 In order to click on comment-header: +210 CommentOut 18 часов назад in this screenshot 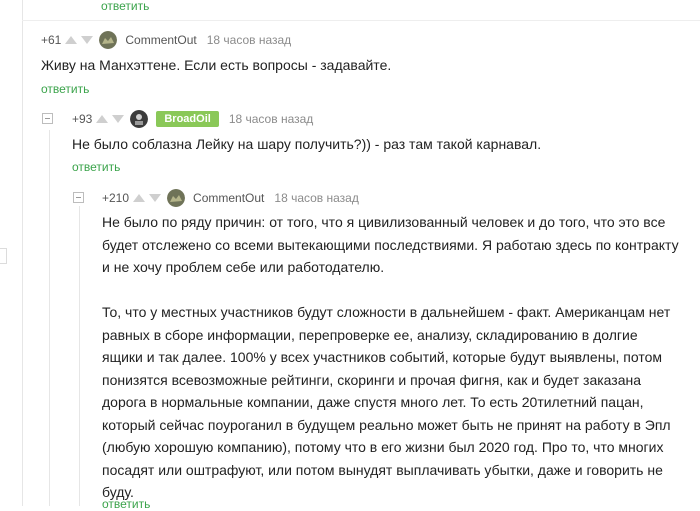, I will do `click(230, 198)`.